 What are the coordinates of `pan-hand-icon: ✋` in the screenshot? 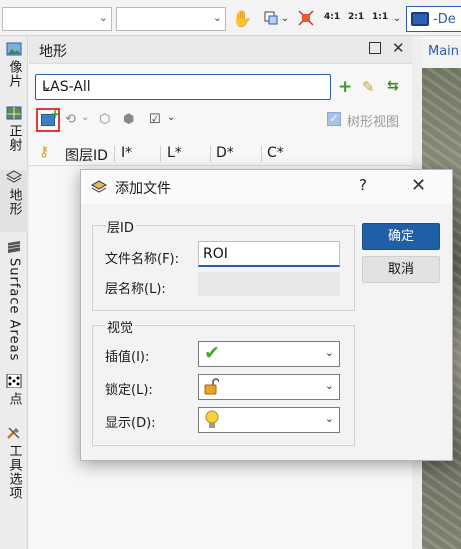 It's located at (242, 18).